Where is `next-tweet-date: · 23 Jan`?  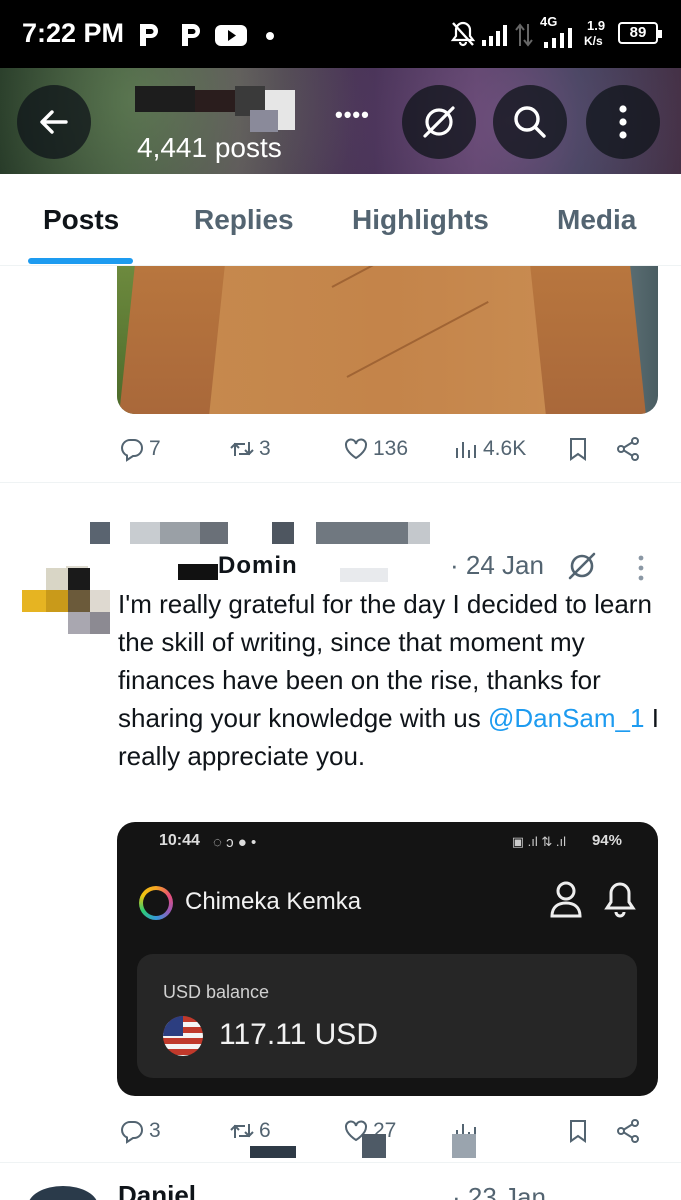 next-tweet-date: · 23 Jan is located at coordinates (499, 1191).